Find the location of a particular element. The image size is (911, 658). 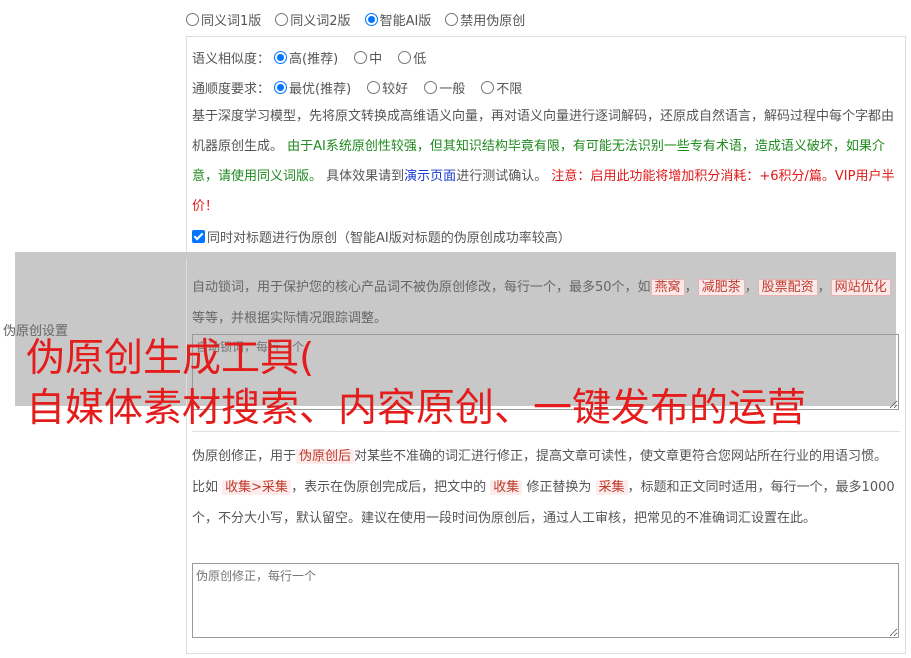

demo-page-link: 演示页面 is located at coordinates (430, 176).